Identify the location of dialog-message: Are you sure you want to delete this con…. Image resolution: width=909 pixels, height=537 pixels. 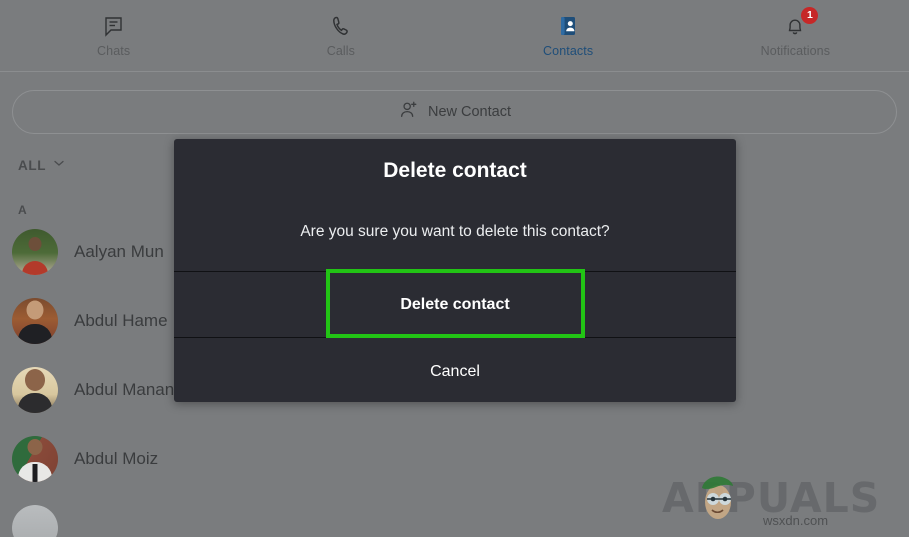
(455, 231).